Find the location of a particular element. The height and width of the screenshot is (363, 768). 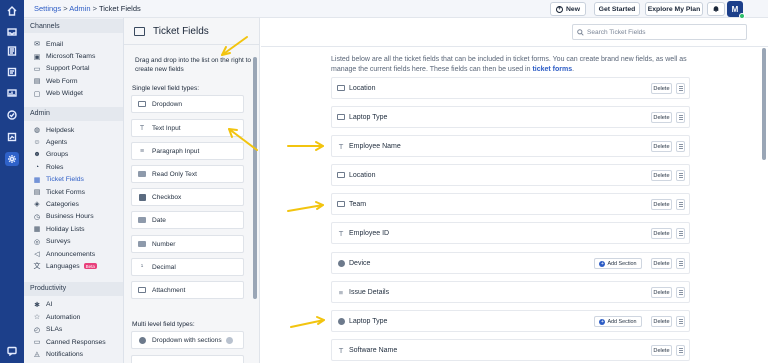

field-row: Device + Add Section Delete is located at coordinates (510, 263).